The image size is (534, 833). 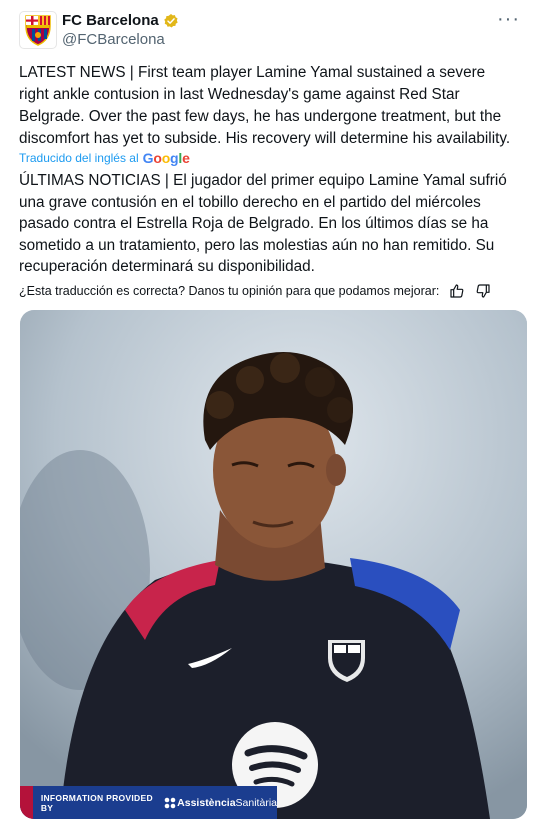 I want to click on banner-label: INFORMATION PROVIDED BY, so click(x=96, y=802).